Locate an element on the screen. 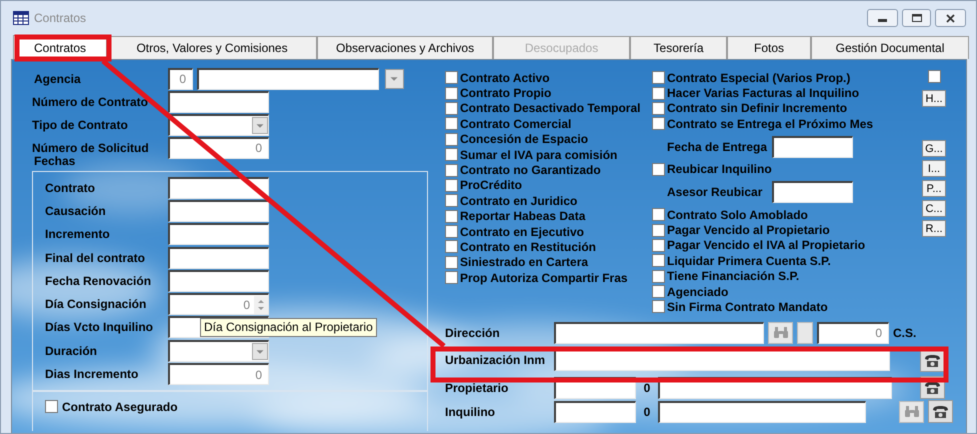 Image resolution: width=977 pixels, height=434 pixels. tab: Gestión Documental is located at coordinates (890, 47).